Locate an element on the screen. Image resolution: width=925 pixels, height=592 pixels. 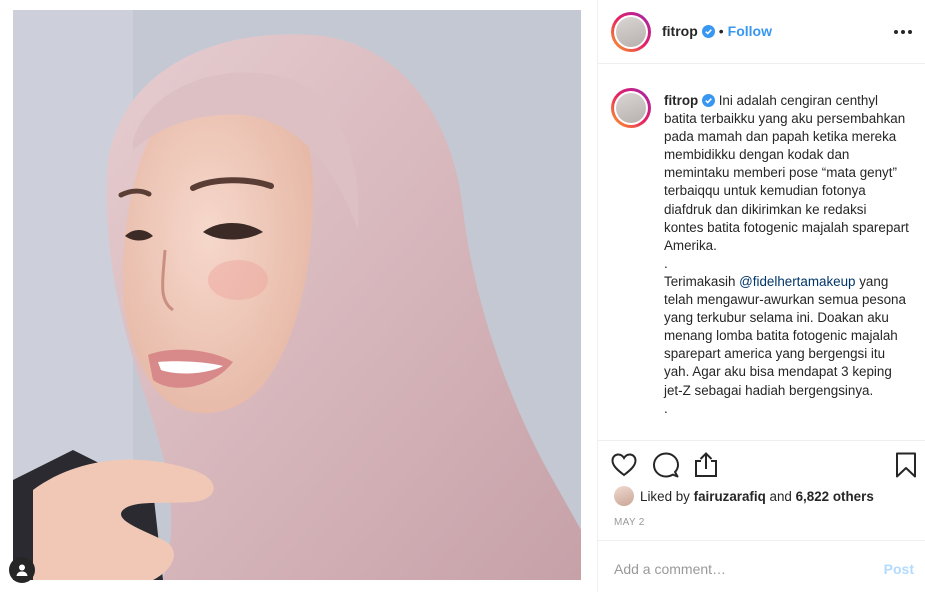
user-tag-button is located at coordinates (22, 570).